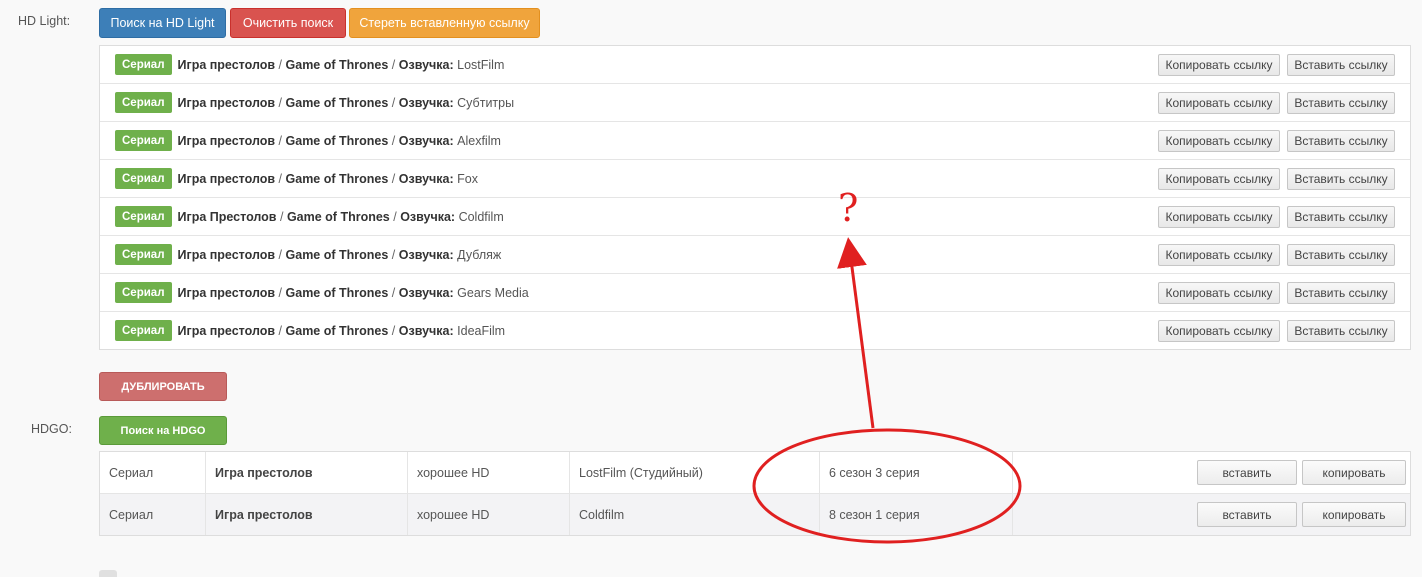 The image size is (1422, 577). I want to click on question-mark-annotation: ?, so click(848, 208).